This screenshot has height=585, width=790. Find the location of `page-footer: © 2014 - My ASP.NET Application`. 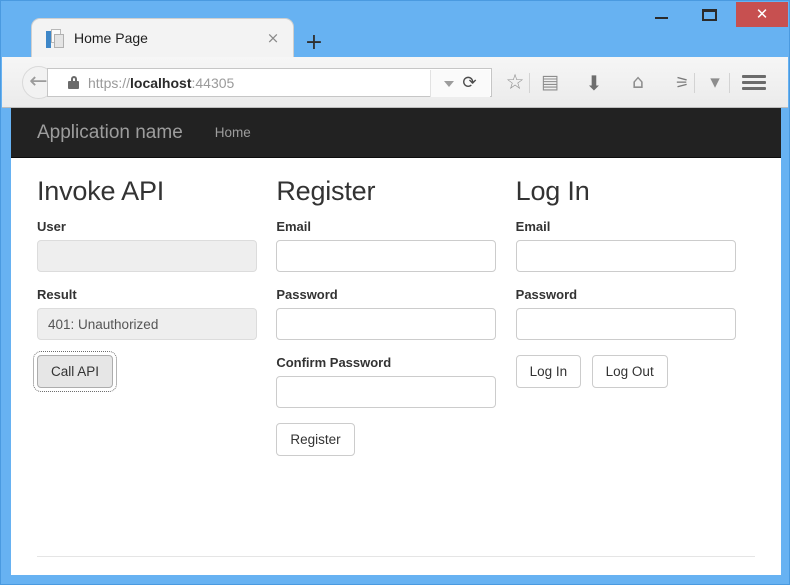

page-footer: © 2014 - My ASP.NET Application is located at coordinates (396, 565).